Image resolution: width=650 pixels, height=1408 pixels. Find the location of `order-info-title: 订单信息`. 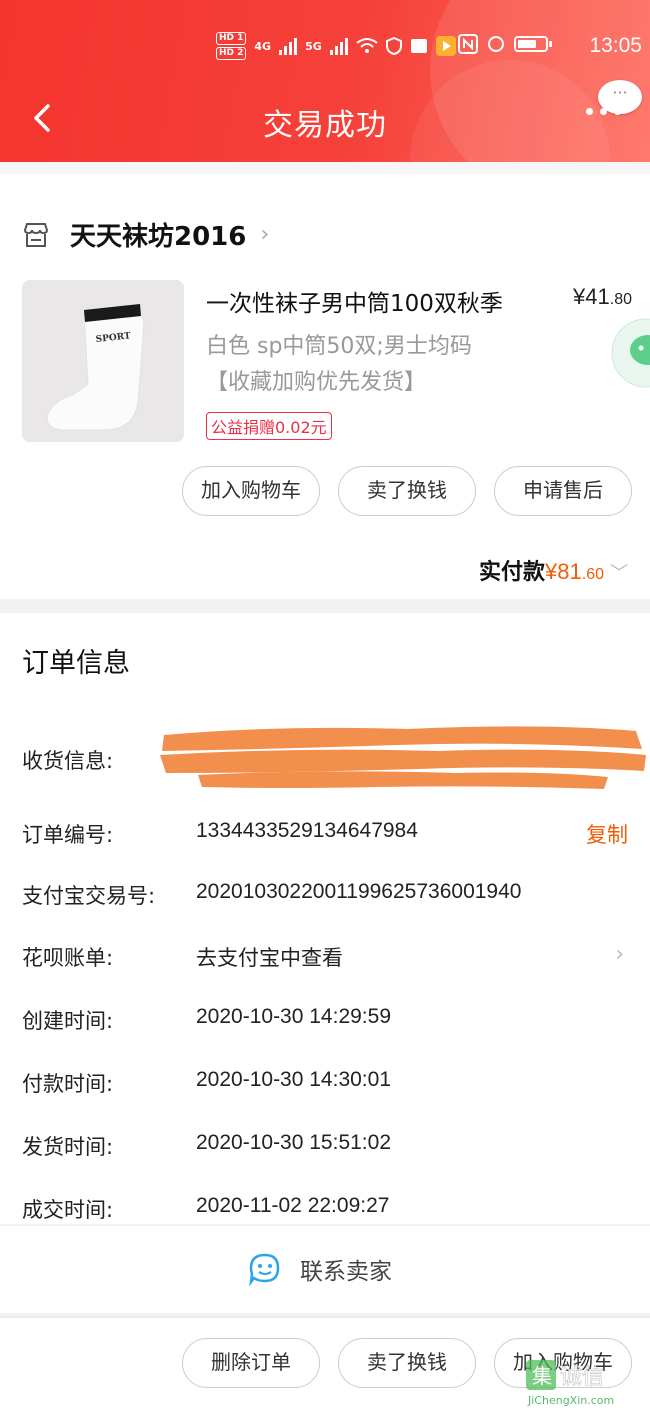

order-info-title: 订单信息 is located at coordinates (76, 663).